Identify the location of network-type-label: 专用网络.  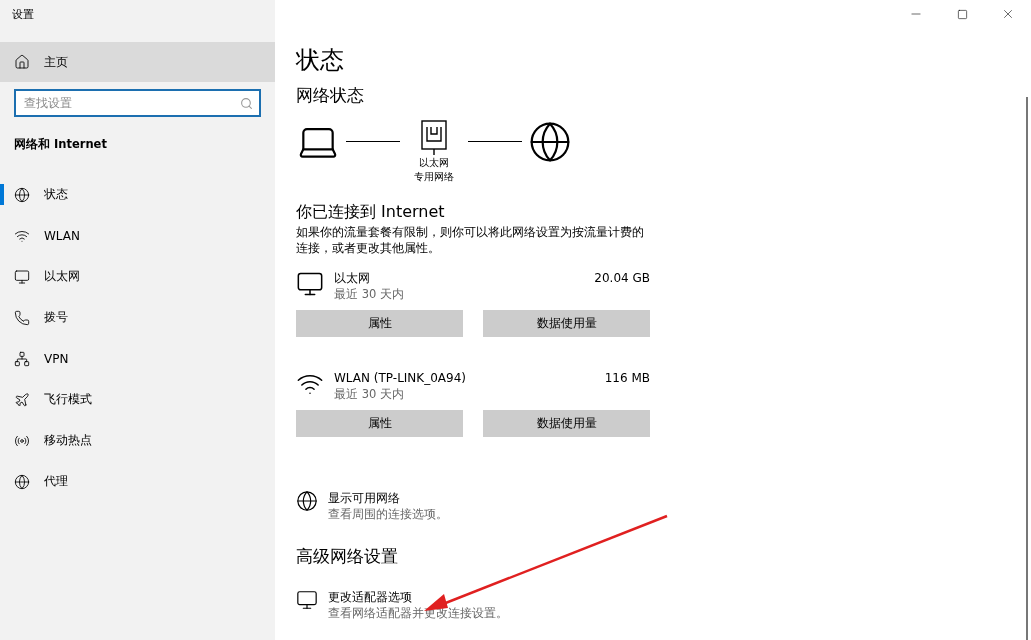
(434, 177).